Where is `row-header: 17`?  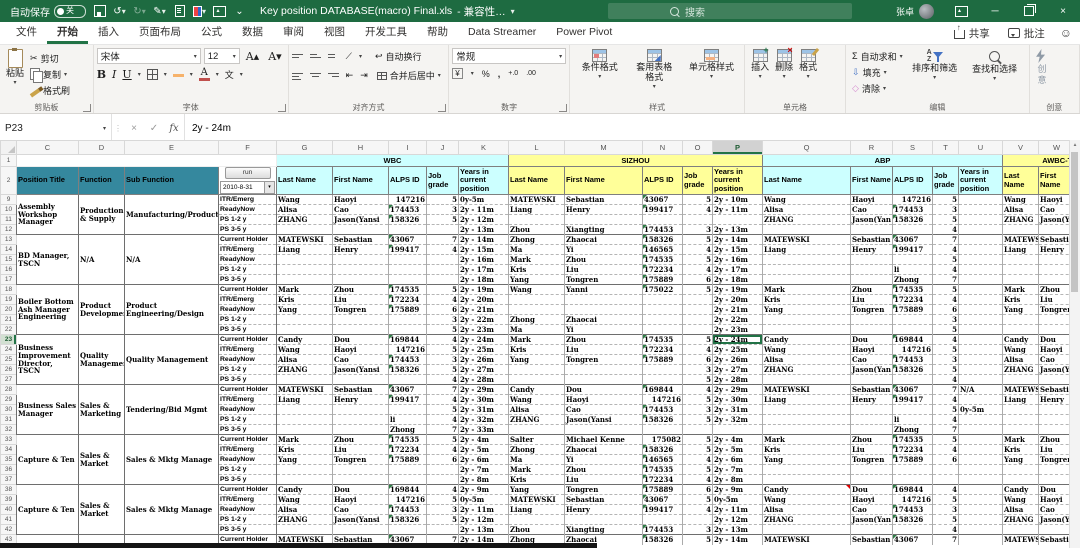
row-header: 17 is located at coordinates (8, 279).